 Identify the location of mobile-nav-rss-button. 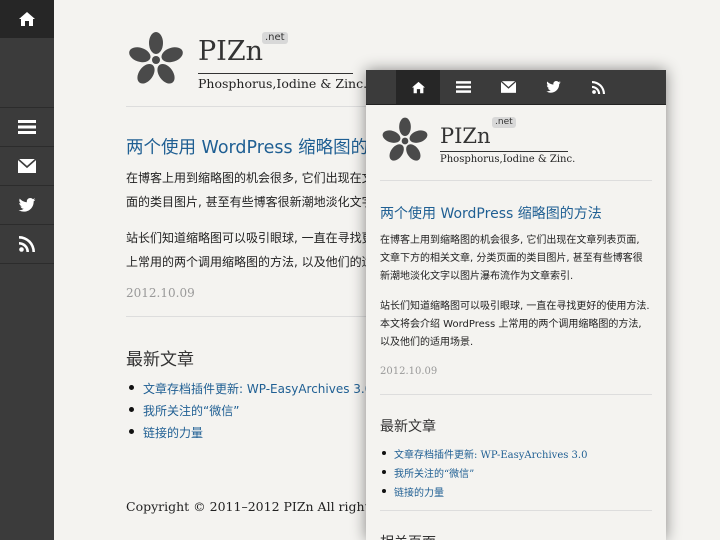
(598, 87).